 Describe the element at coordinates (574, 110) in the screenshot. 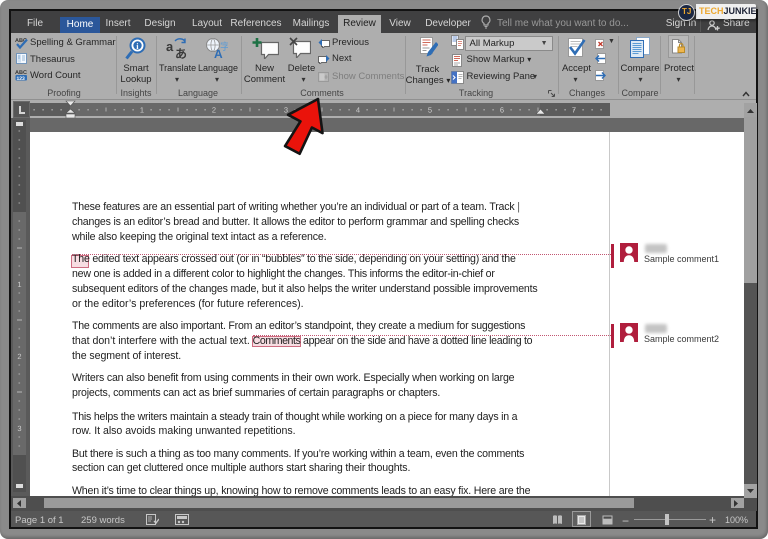

I see `svg-text: 7` at that location.